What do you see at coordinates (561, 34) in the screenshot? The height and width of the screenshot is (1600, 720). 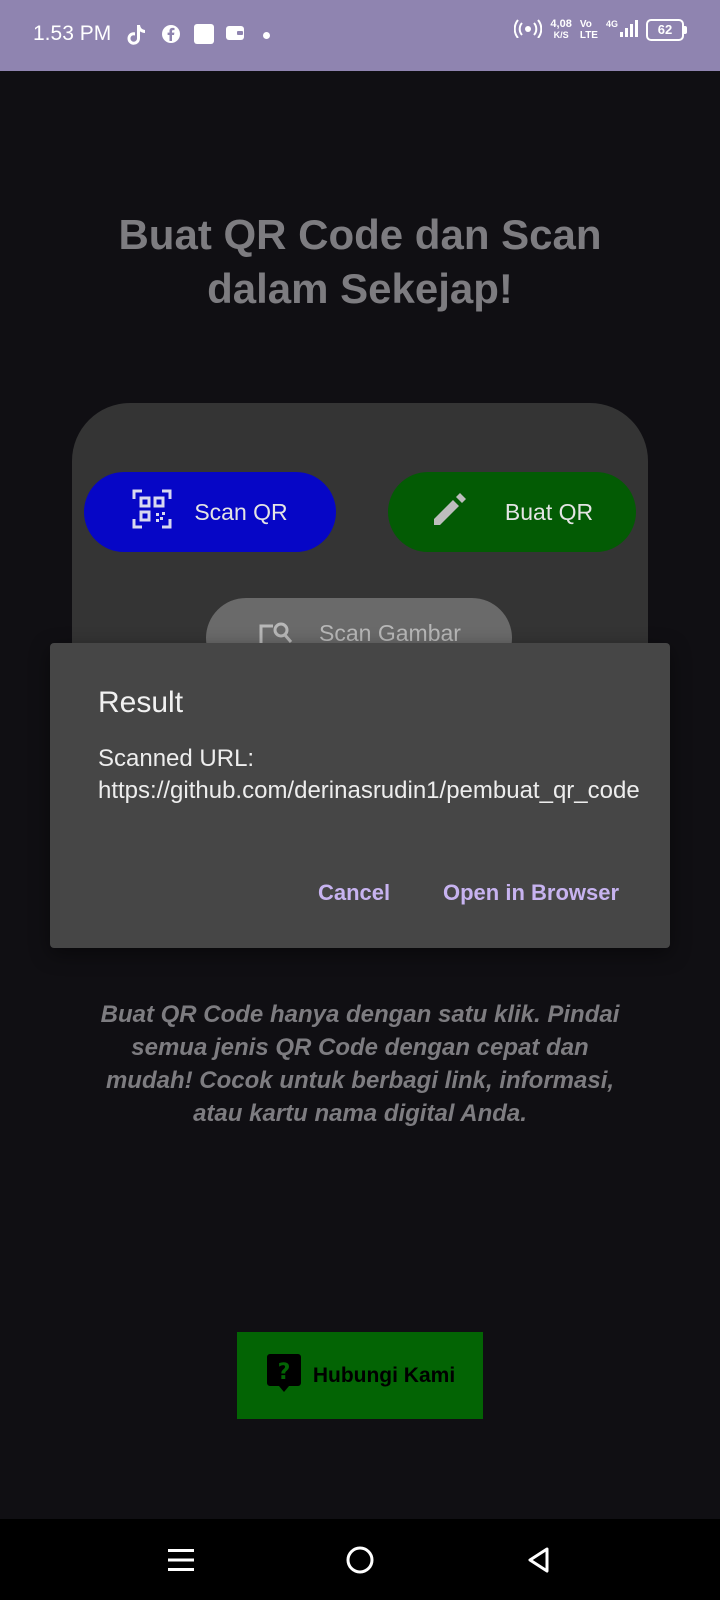 I see `speed-unit: K/S` at bounding box center [561, 34].